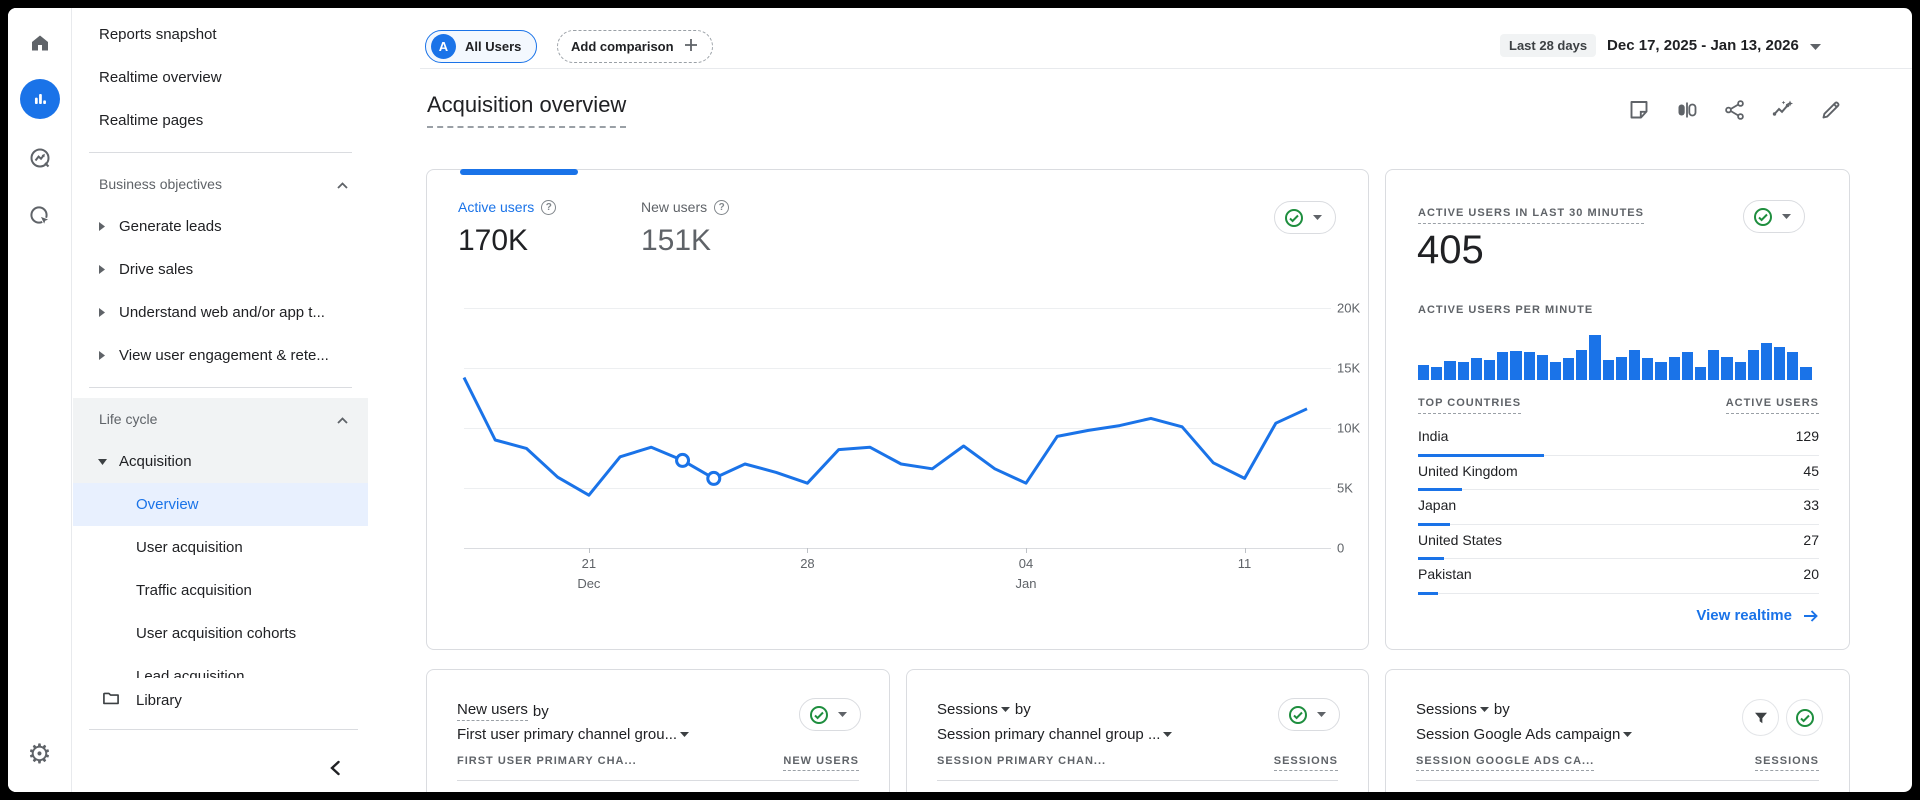 The height and width of the screenshot is (800, 1920). What do you see at coordinates (1760, 717) in the screenshot?
I see `filter-icon` at bounding box center [1760, 717].